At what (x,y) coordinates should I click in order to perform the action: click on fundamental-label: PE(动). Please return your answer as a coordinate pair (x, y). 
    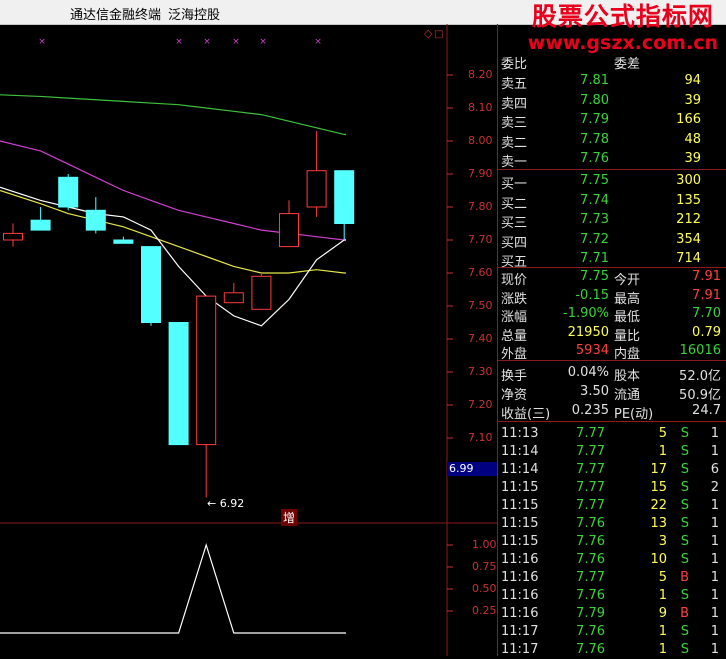
    Looking at the image, I should click on (634, 414).